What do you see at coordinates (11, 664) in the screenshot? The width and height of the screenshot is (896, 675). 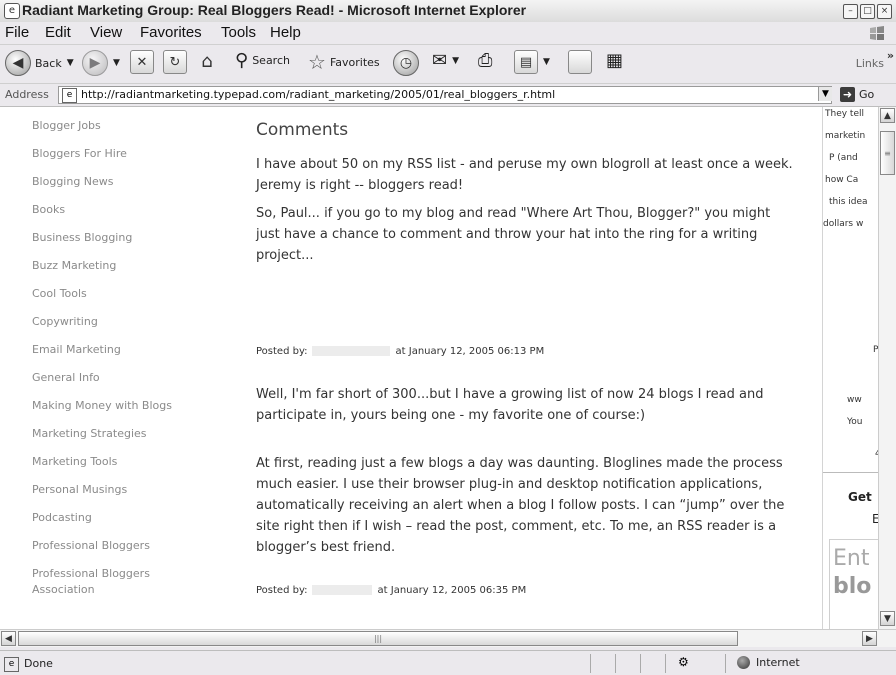 I see `page-status-icon: e` at bounding box center [11, 664].